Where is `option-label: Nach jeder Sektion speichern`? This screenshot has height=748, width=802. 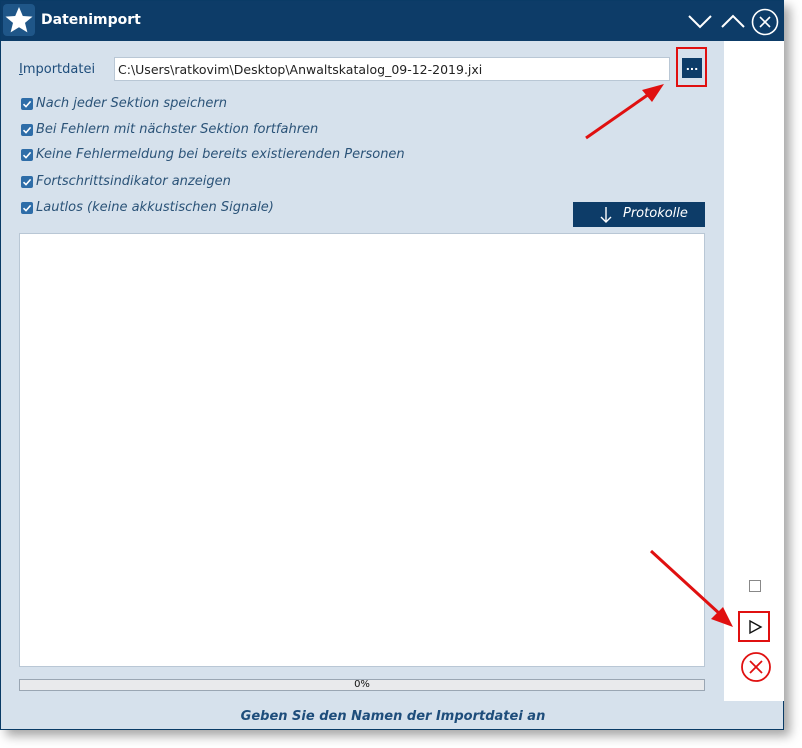 option-label: Nach jeder Sektion speichern is located at coordinates (131, 103).